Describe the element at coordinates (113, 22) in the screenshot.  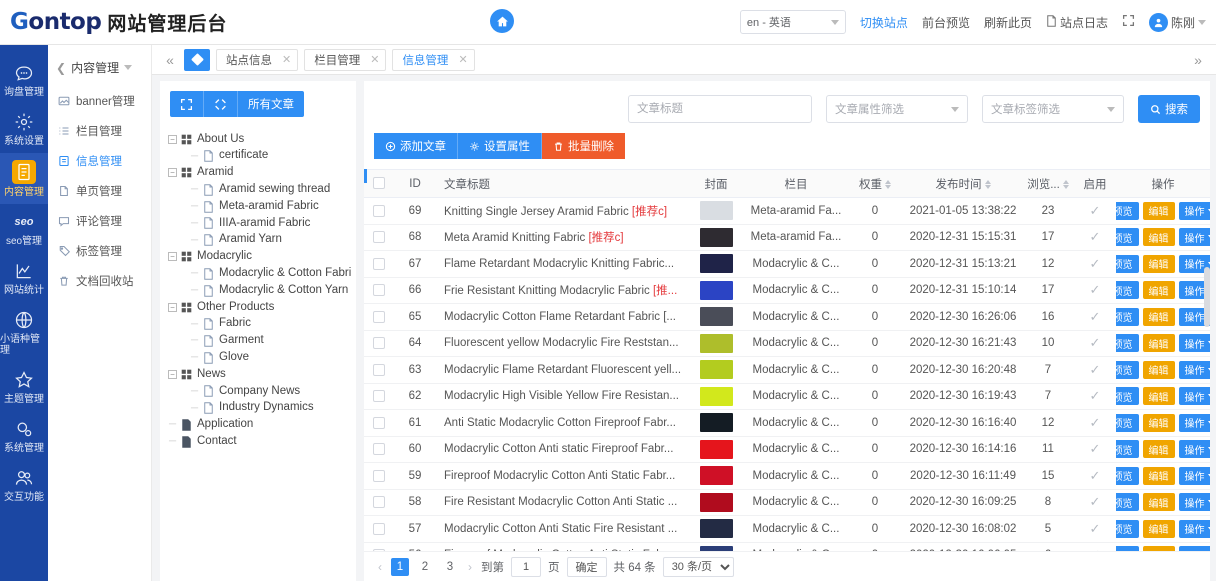
I see `logo: Gontop 网站管理后台` at that location.